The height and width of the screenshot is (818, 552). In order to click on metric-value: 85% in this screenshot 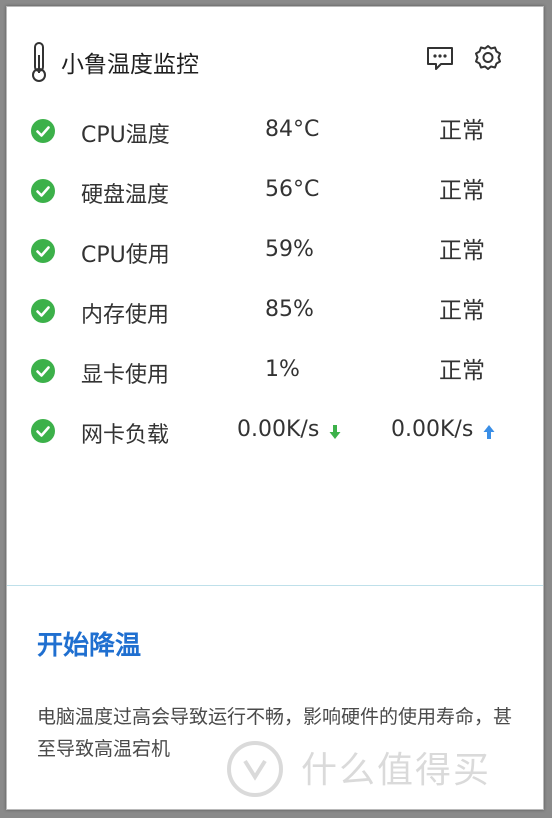, I will do `click(289, 309)`.